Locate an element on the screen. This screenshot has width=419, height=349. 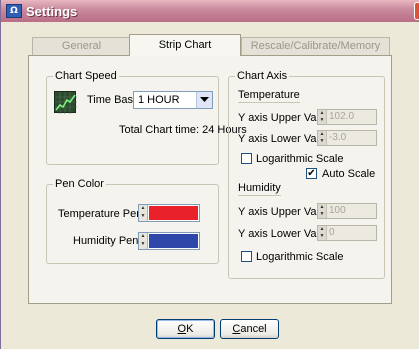
ok-label-rest: K is located at coordinates (190, 329).